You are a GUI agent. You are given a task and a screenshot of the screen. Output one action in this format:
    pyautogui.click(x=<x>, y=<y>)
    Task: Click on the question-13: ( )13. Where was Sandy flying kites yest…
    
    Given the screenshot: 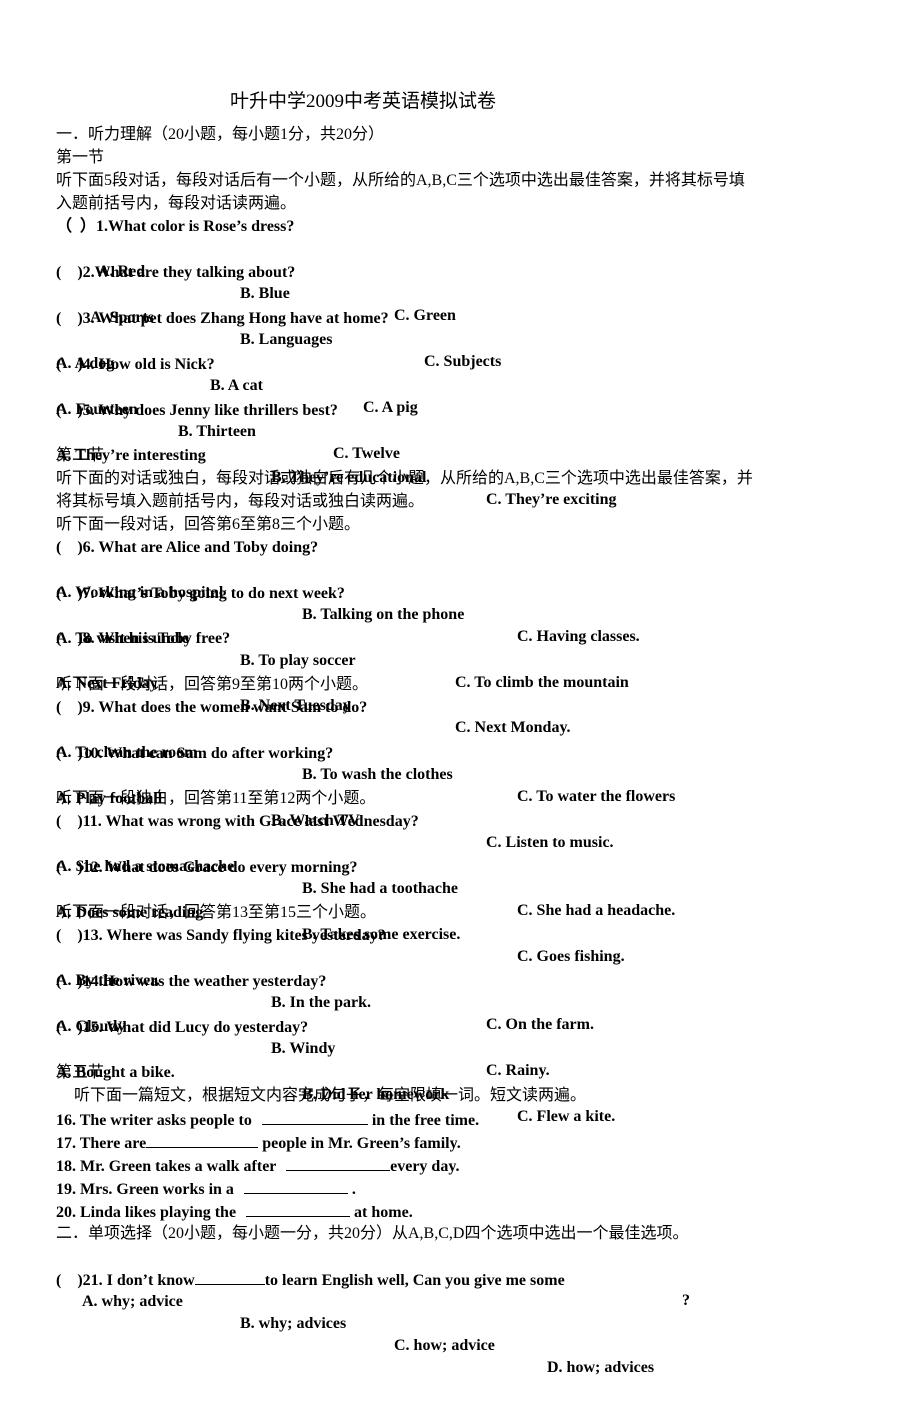 What is the action you would take?
    pyautogui.click(x=221, y=936)
    